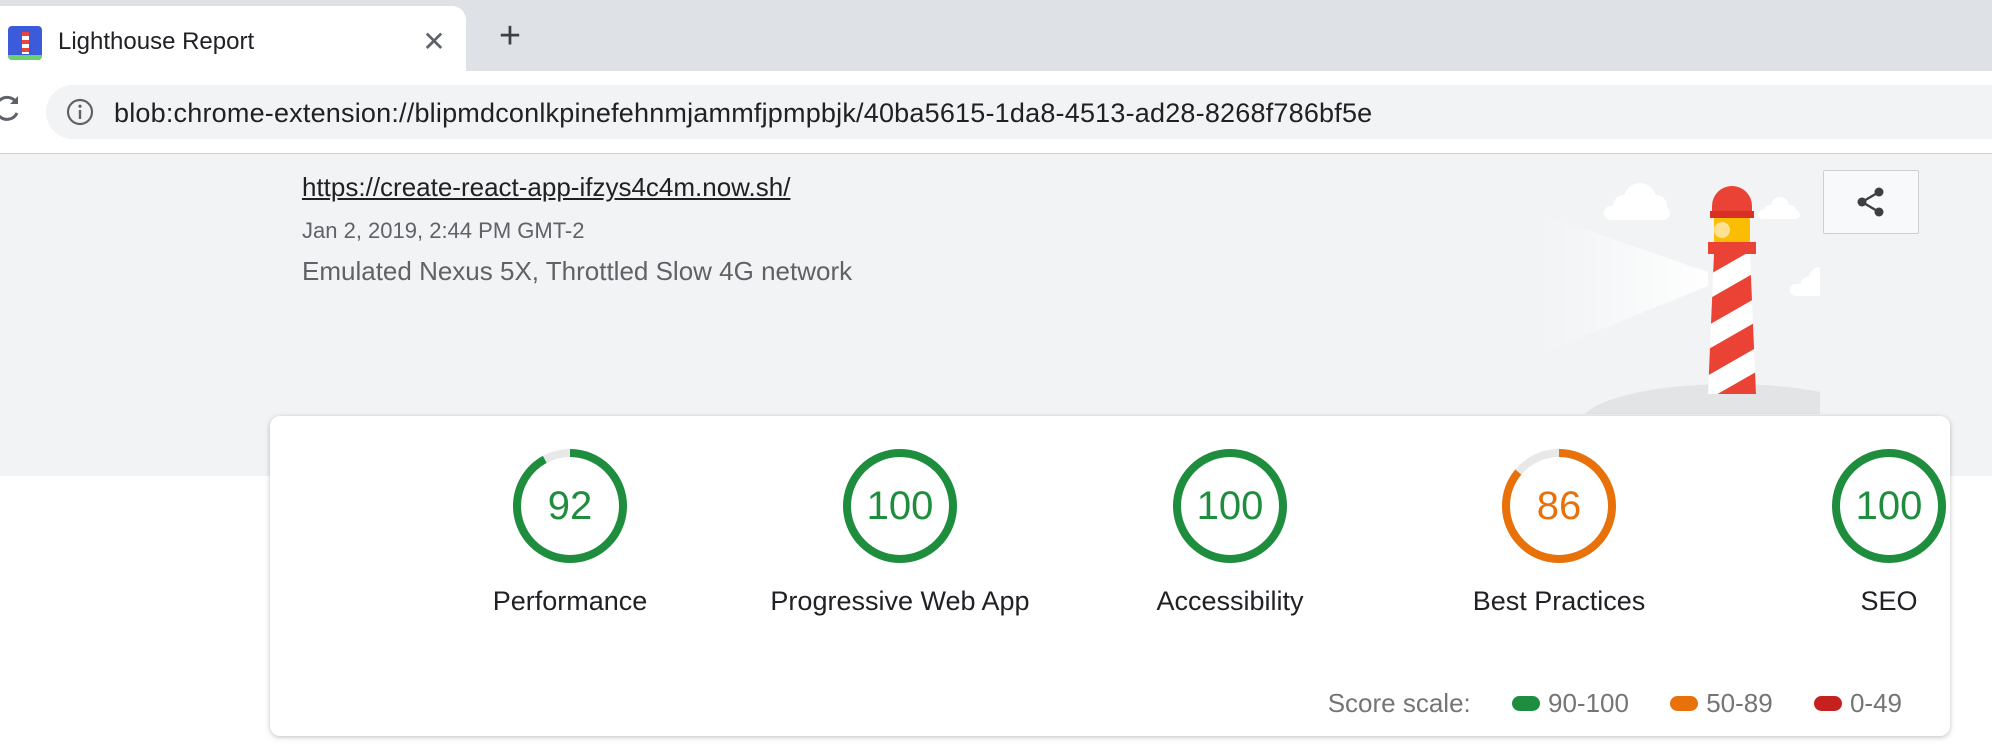 The height and width of the screenshot is (756, 1992). What do you see at coordinates (1857, 703) in the screenshot?
I see `score-scale-fail: 0-49` at bounding box center [1857, 703].